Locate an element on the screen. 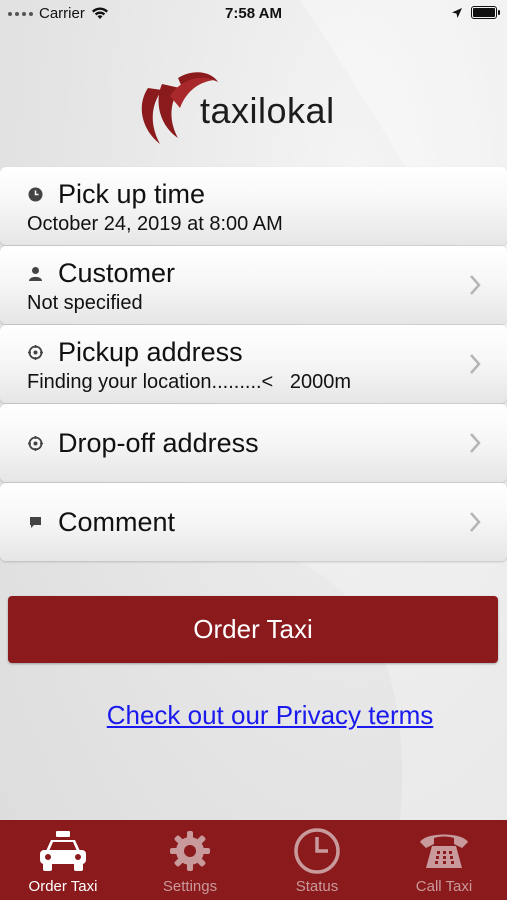  row-title: Comment is located at coordinates (117, 522).